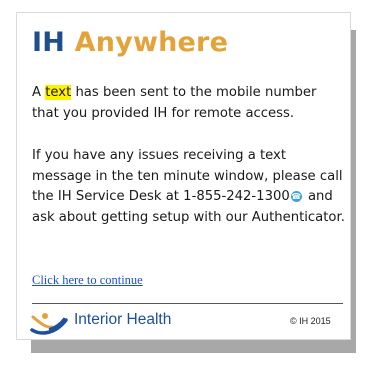 The width and height of the screenshot is (369, 366). I want to click on sent-message-start: A, so click(39, 92).